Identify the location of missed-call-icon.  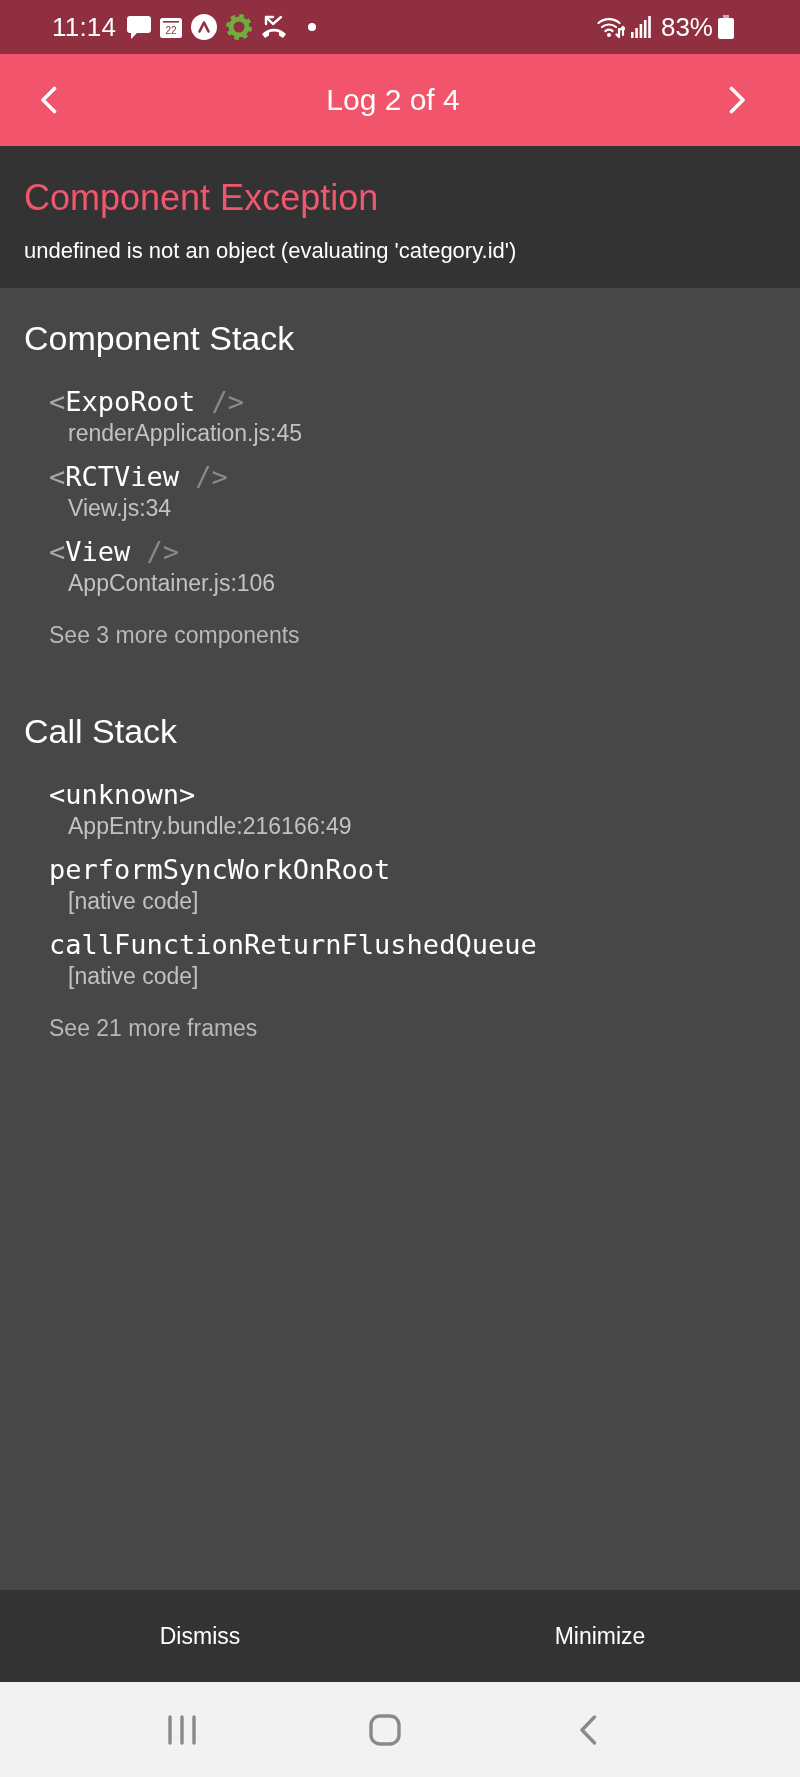
(274, 27).